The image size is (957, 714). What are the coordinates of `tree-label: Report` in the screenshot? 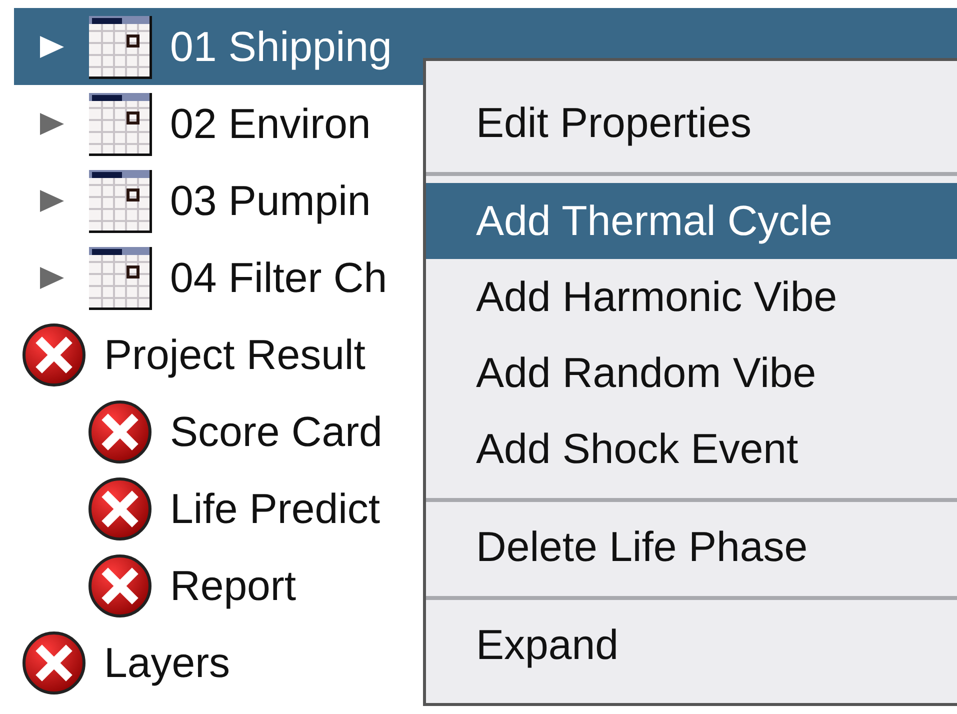 It's located at (233, 586).